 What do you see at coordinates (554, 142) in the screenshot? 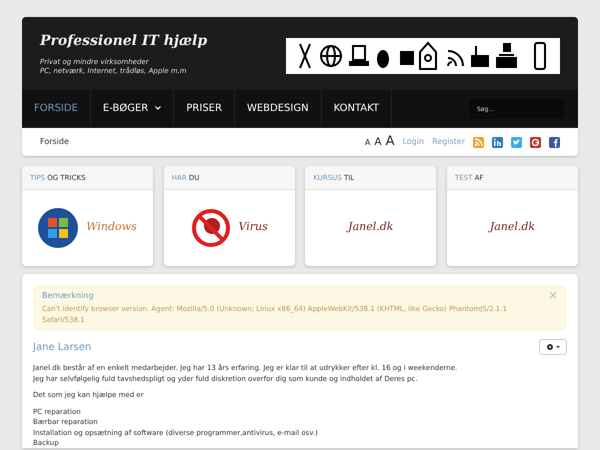
I see `facebook-icon` at bounding box center [554, 142].